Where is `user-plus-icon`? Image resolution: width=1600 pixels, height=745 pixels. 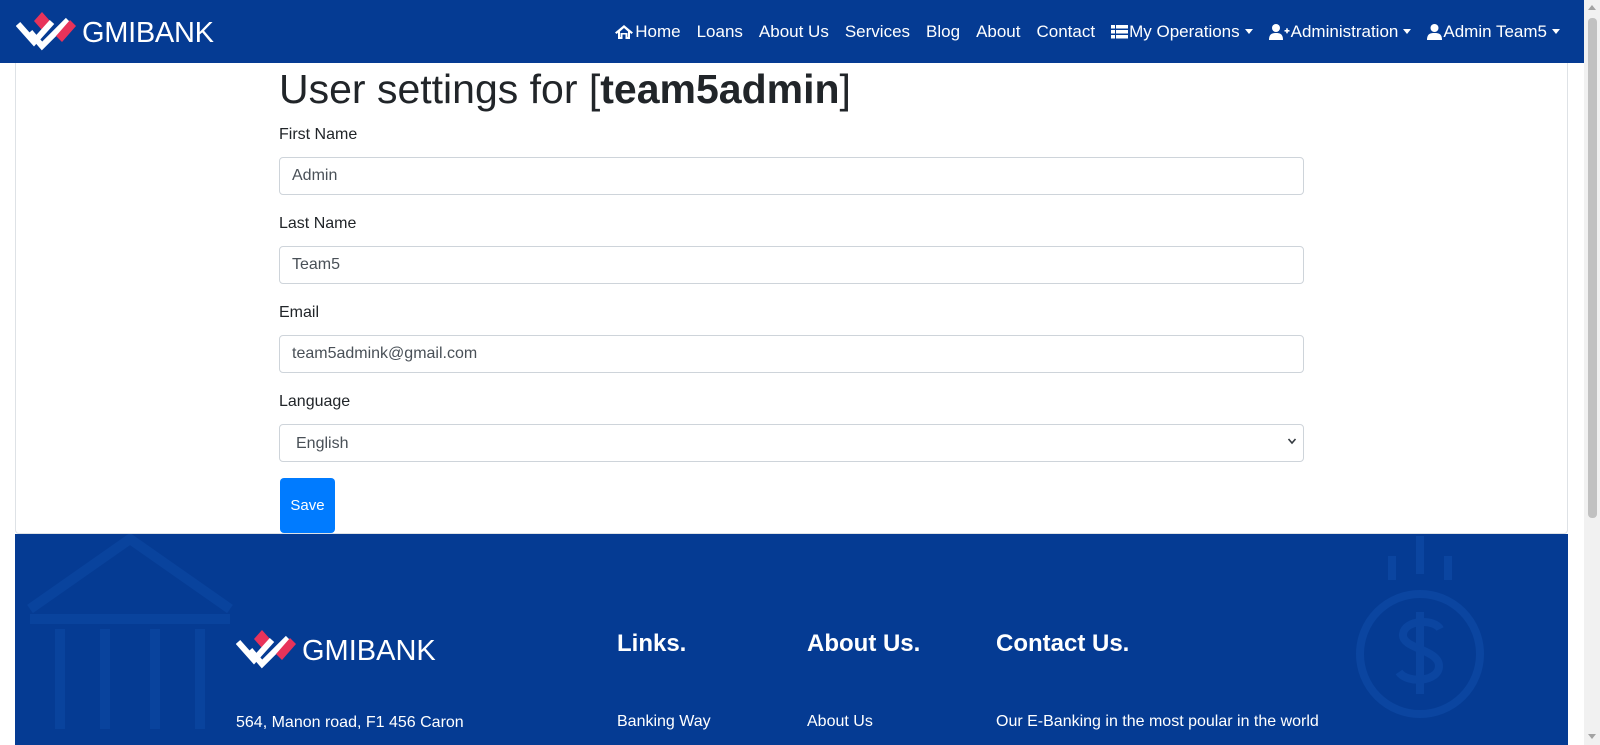 user-plus-icon is located at coordinates (1279, 31).